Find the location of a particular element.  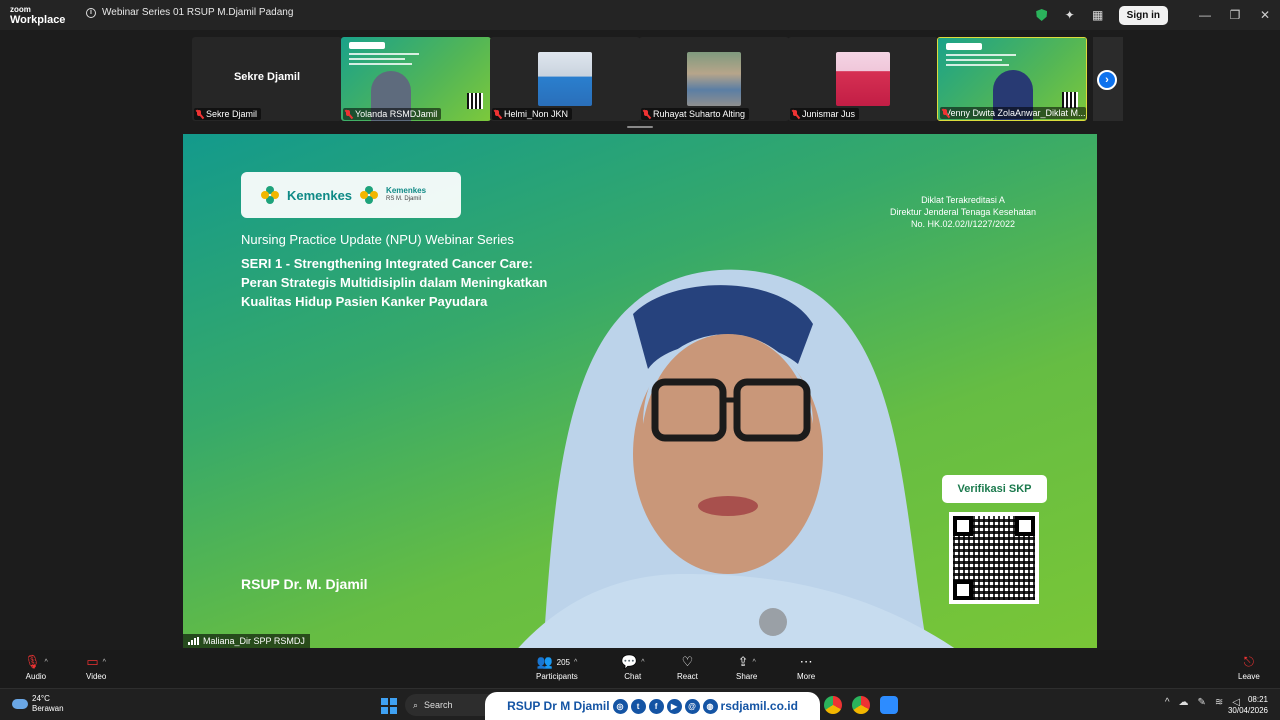

verifikasi-skp-label: Verifikasi SKP is located at coordinates (994, 489).